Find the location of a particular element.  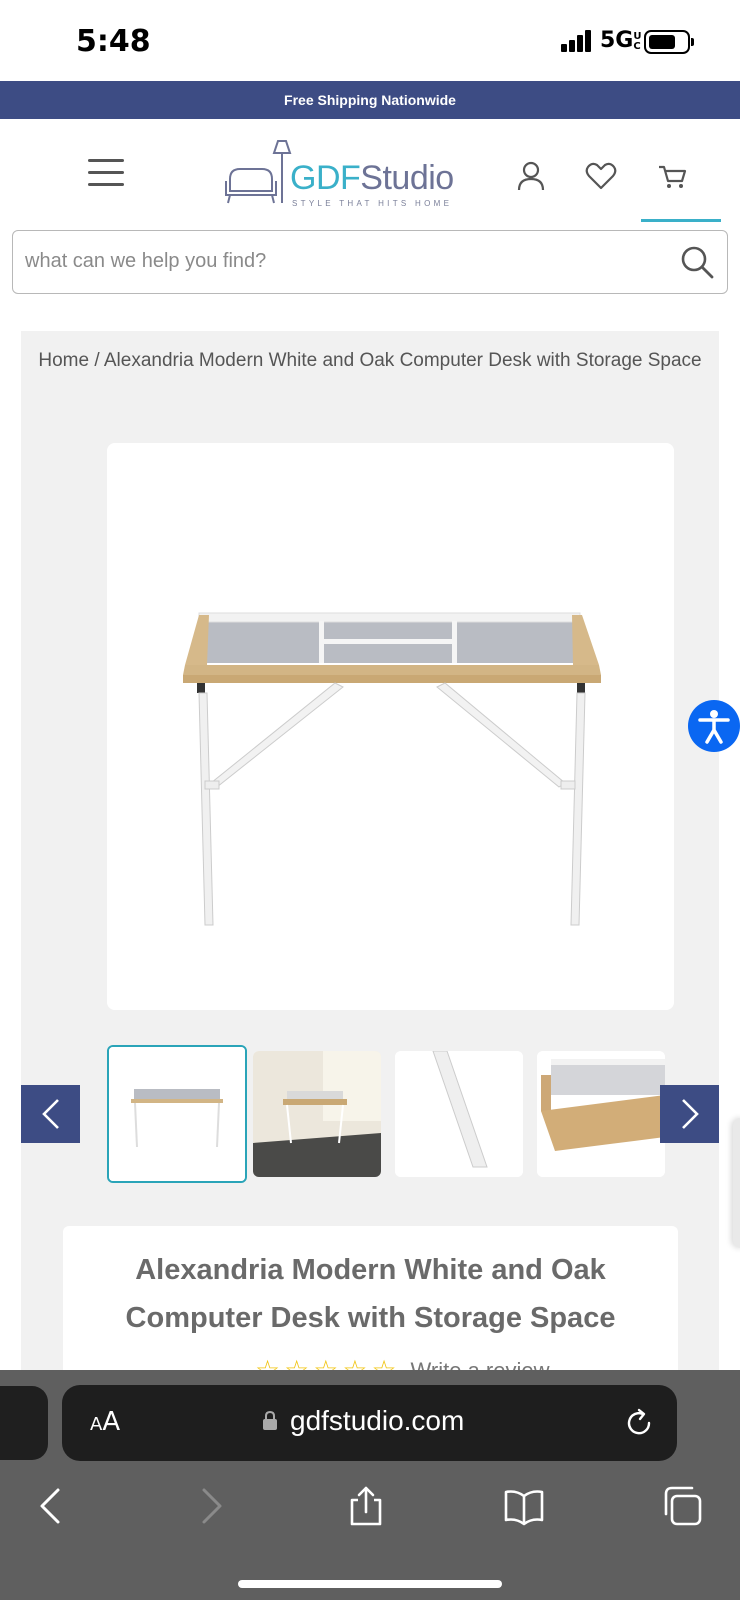

account-icon is located at coordinates (531, 176).